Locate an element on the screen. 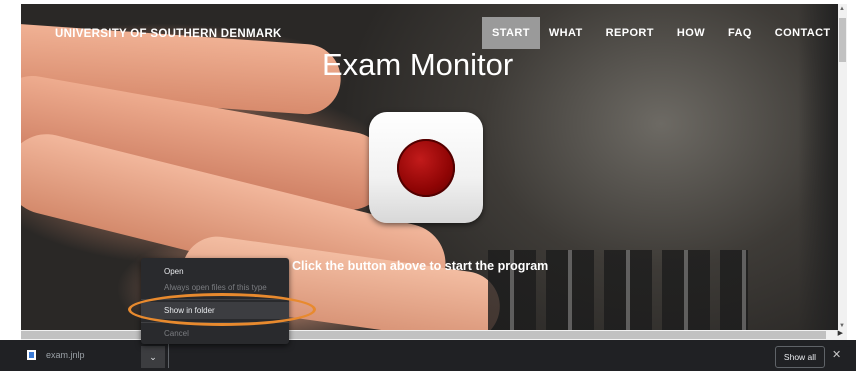 The image size is (856, 371). menu-item-cancel: Cancel is located at coordinates (215, 333).